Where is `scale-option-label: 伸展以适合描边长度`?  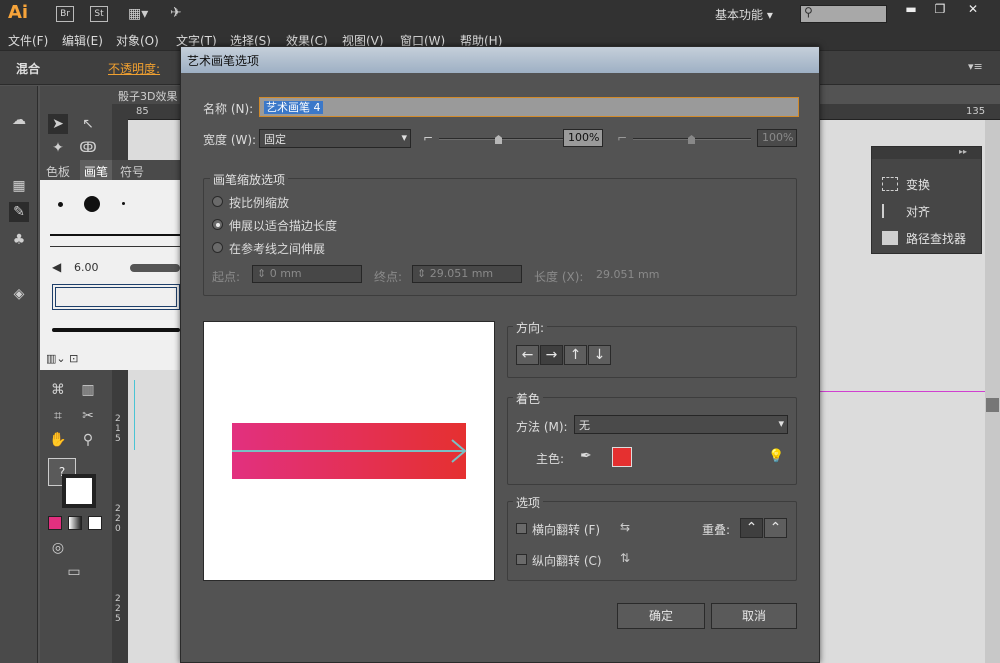 scale-option-label: 伸展以适合描边长度 is located at coordinates (283, 225).